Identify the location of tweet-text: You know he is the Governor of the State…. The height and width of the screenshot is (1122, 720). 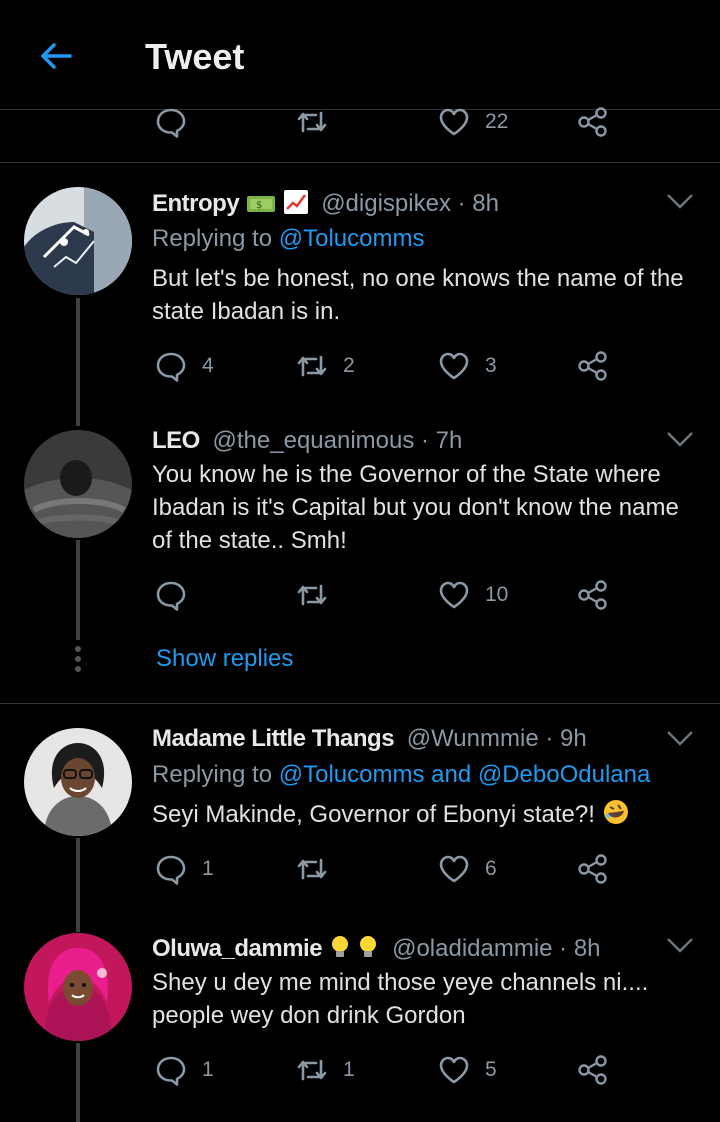
(415, 507).